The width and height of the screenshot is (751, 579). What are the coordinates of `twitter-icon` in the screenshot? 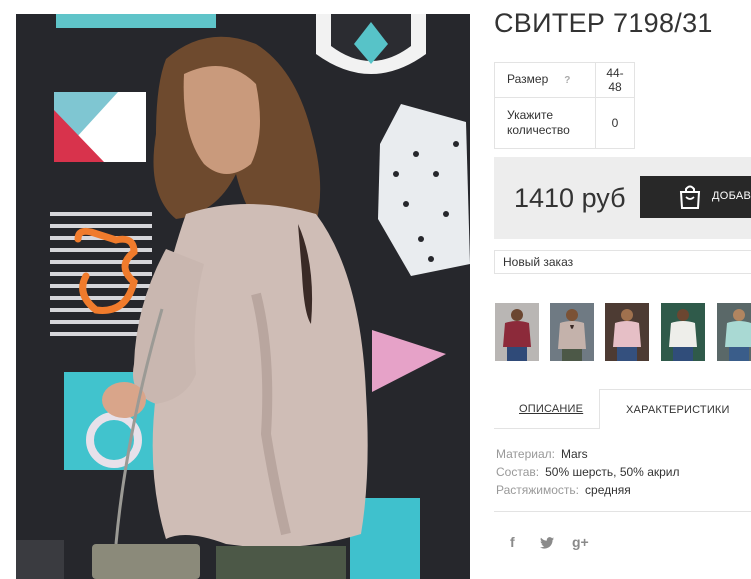 It's located at (547, 544).